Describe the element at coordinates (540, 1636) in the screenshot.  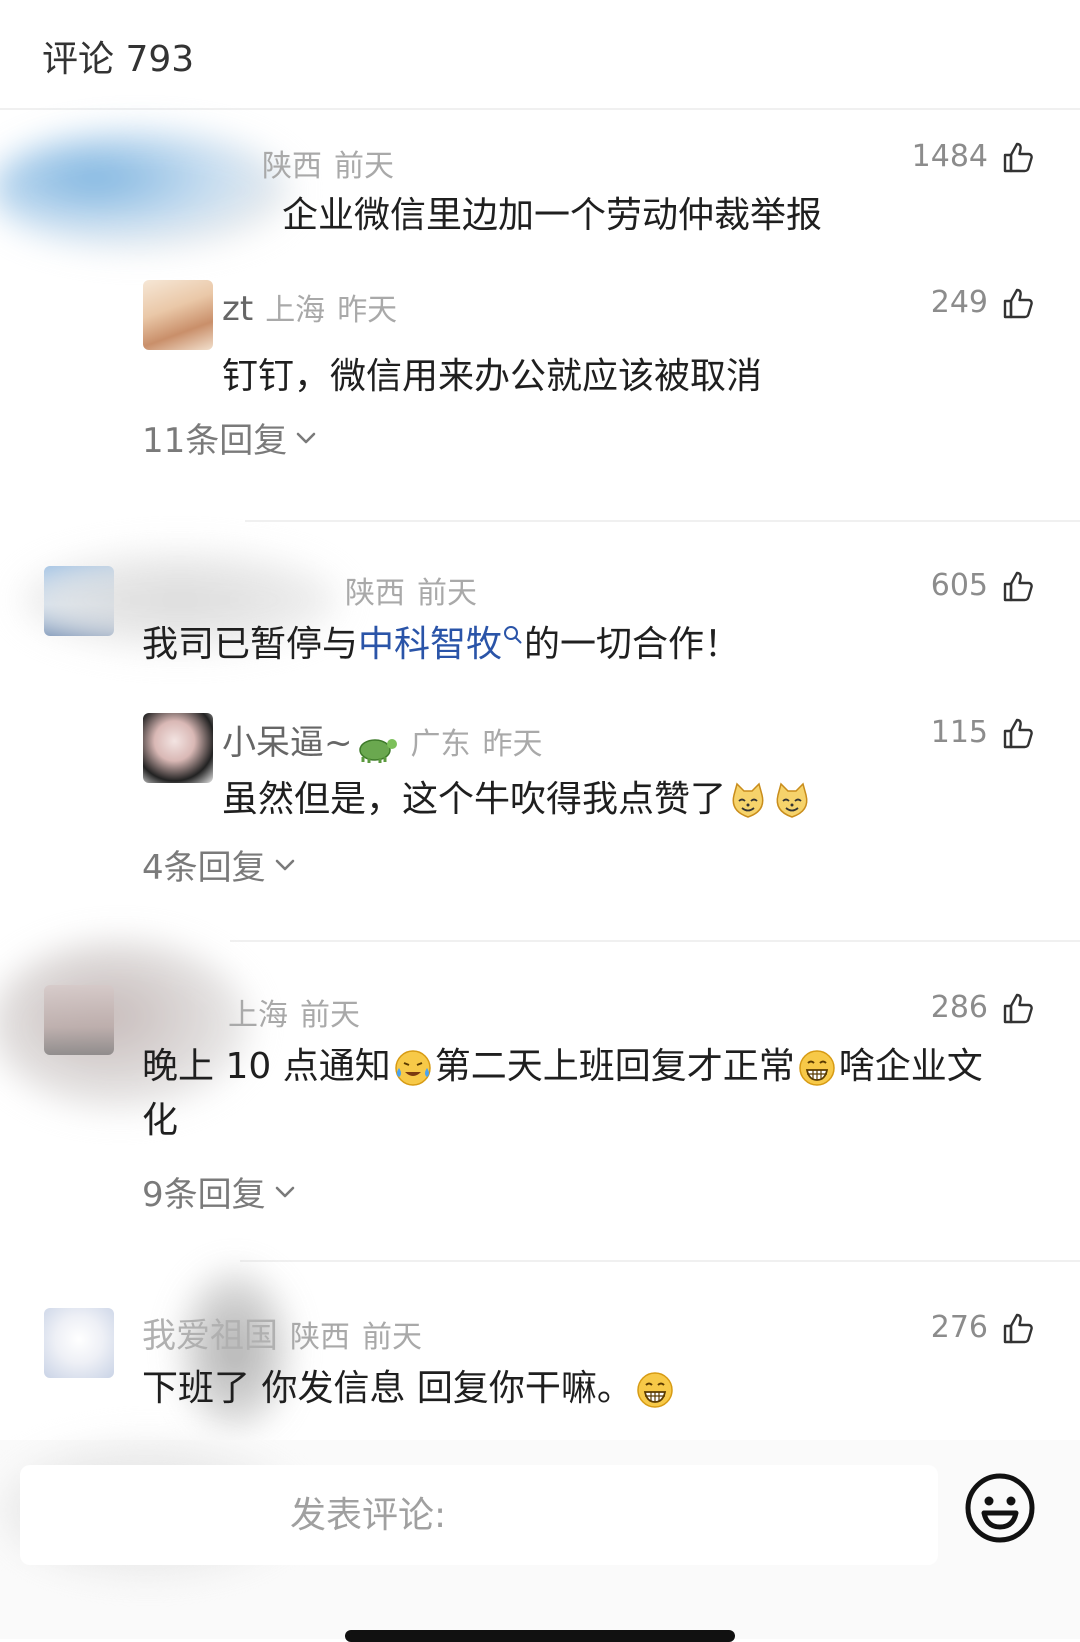
I see `home-indicator` at that location.